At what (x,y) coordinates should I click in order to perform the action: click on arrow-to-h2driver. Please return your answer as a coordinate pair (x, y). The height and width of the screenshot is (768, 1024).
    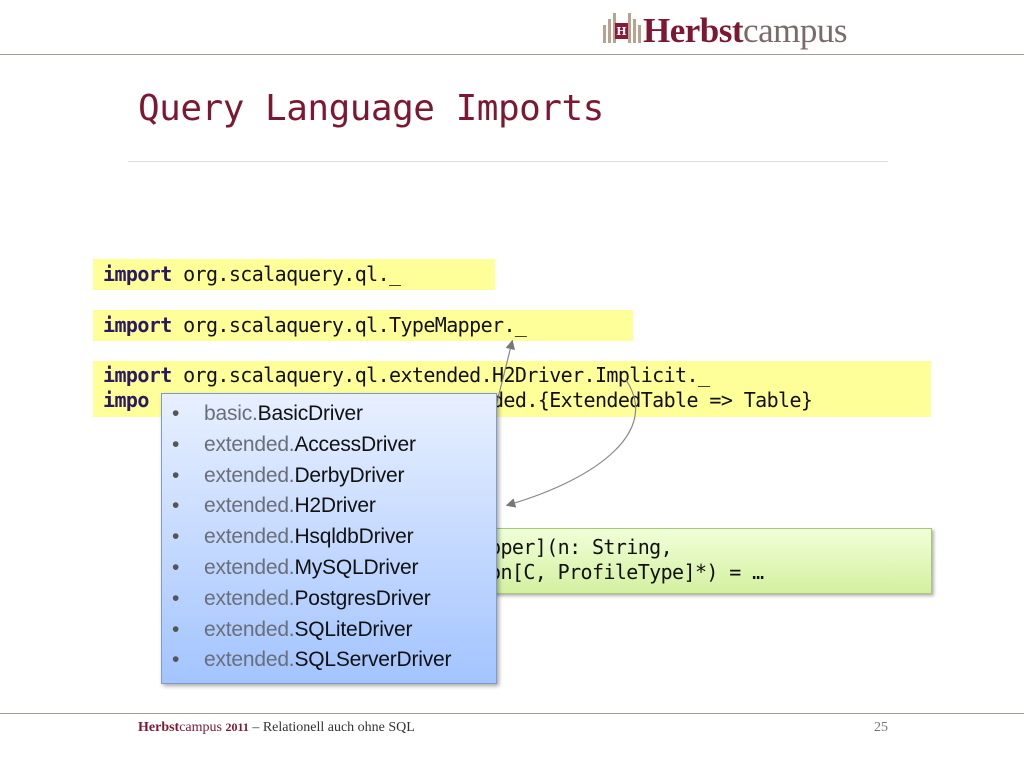
    Looking at the image, I should click on (571, 443).